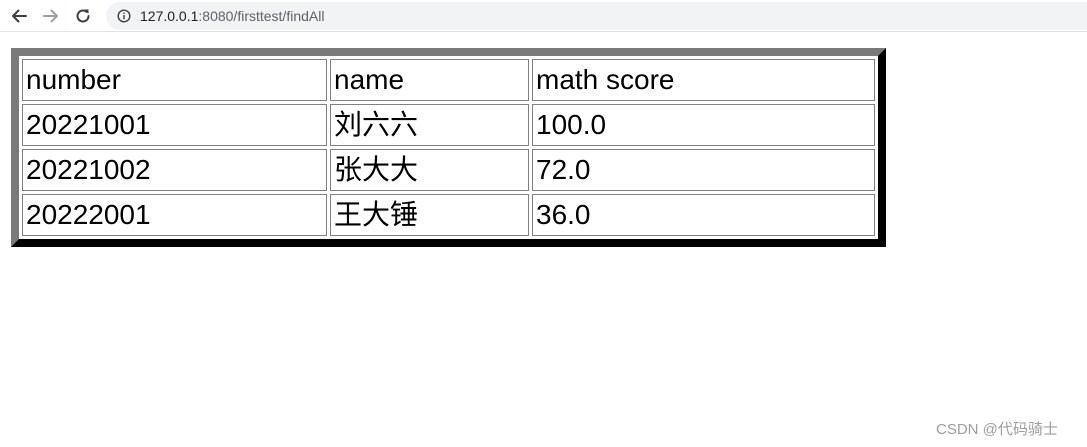  I want to click on url-host: 127.0.0.1, so click(169, 16).